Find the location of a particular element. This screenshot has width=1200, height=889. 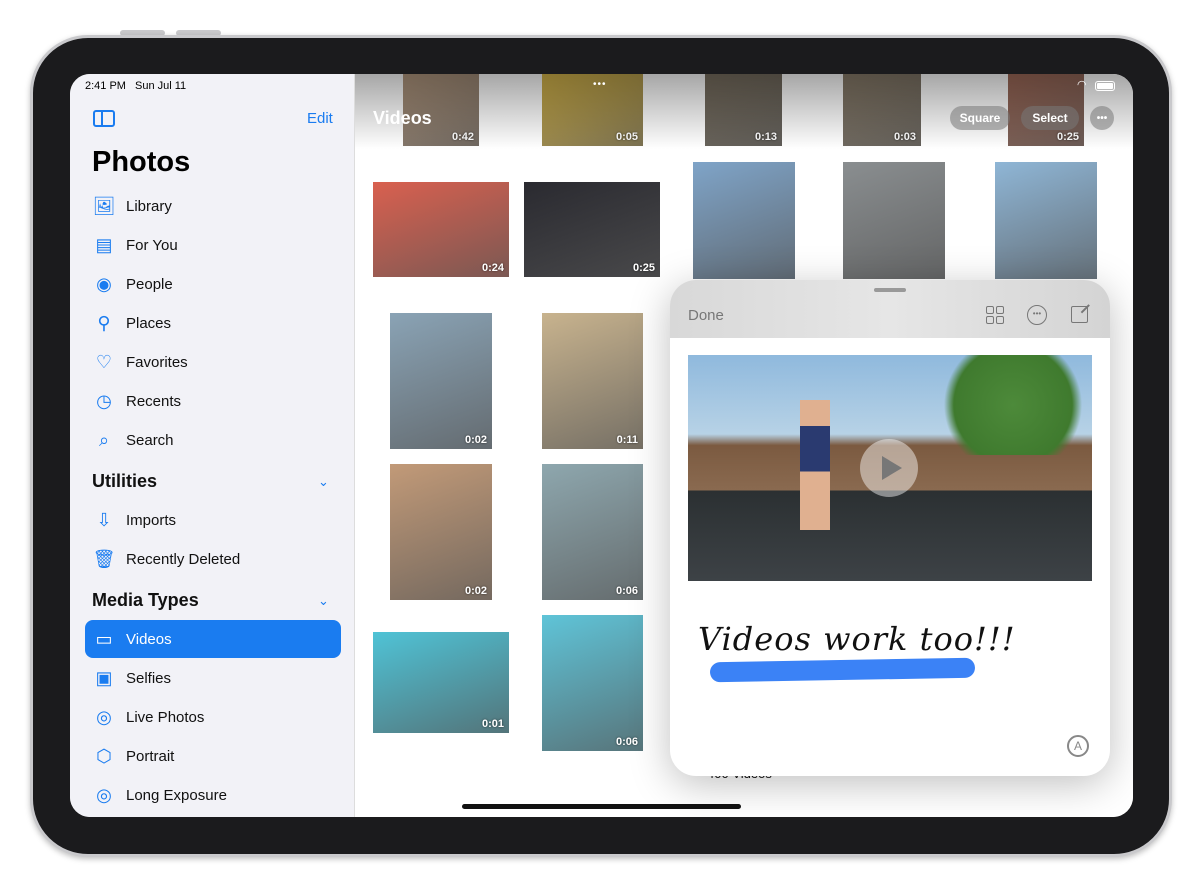

multitask-dots-icon: ••• is located at coordinates (600, 84).